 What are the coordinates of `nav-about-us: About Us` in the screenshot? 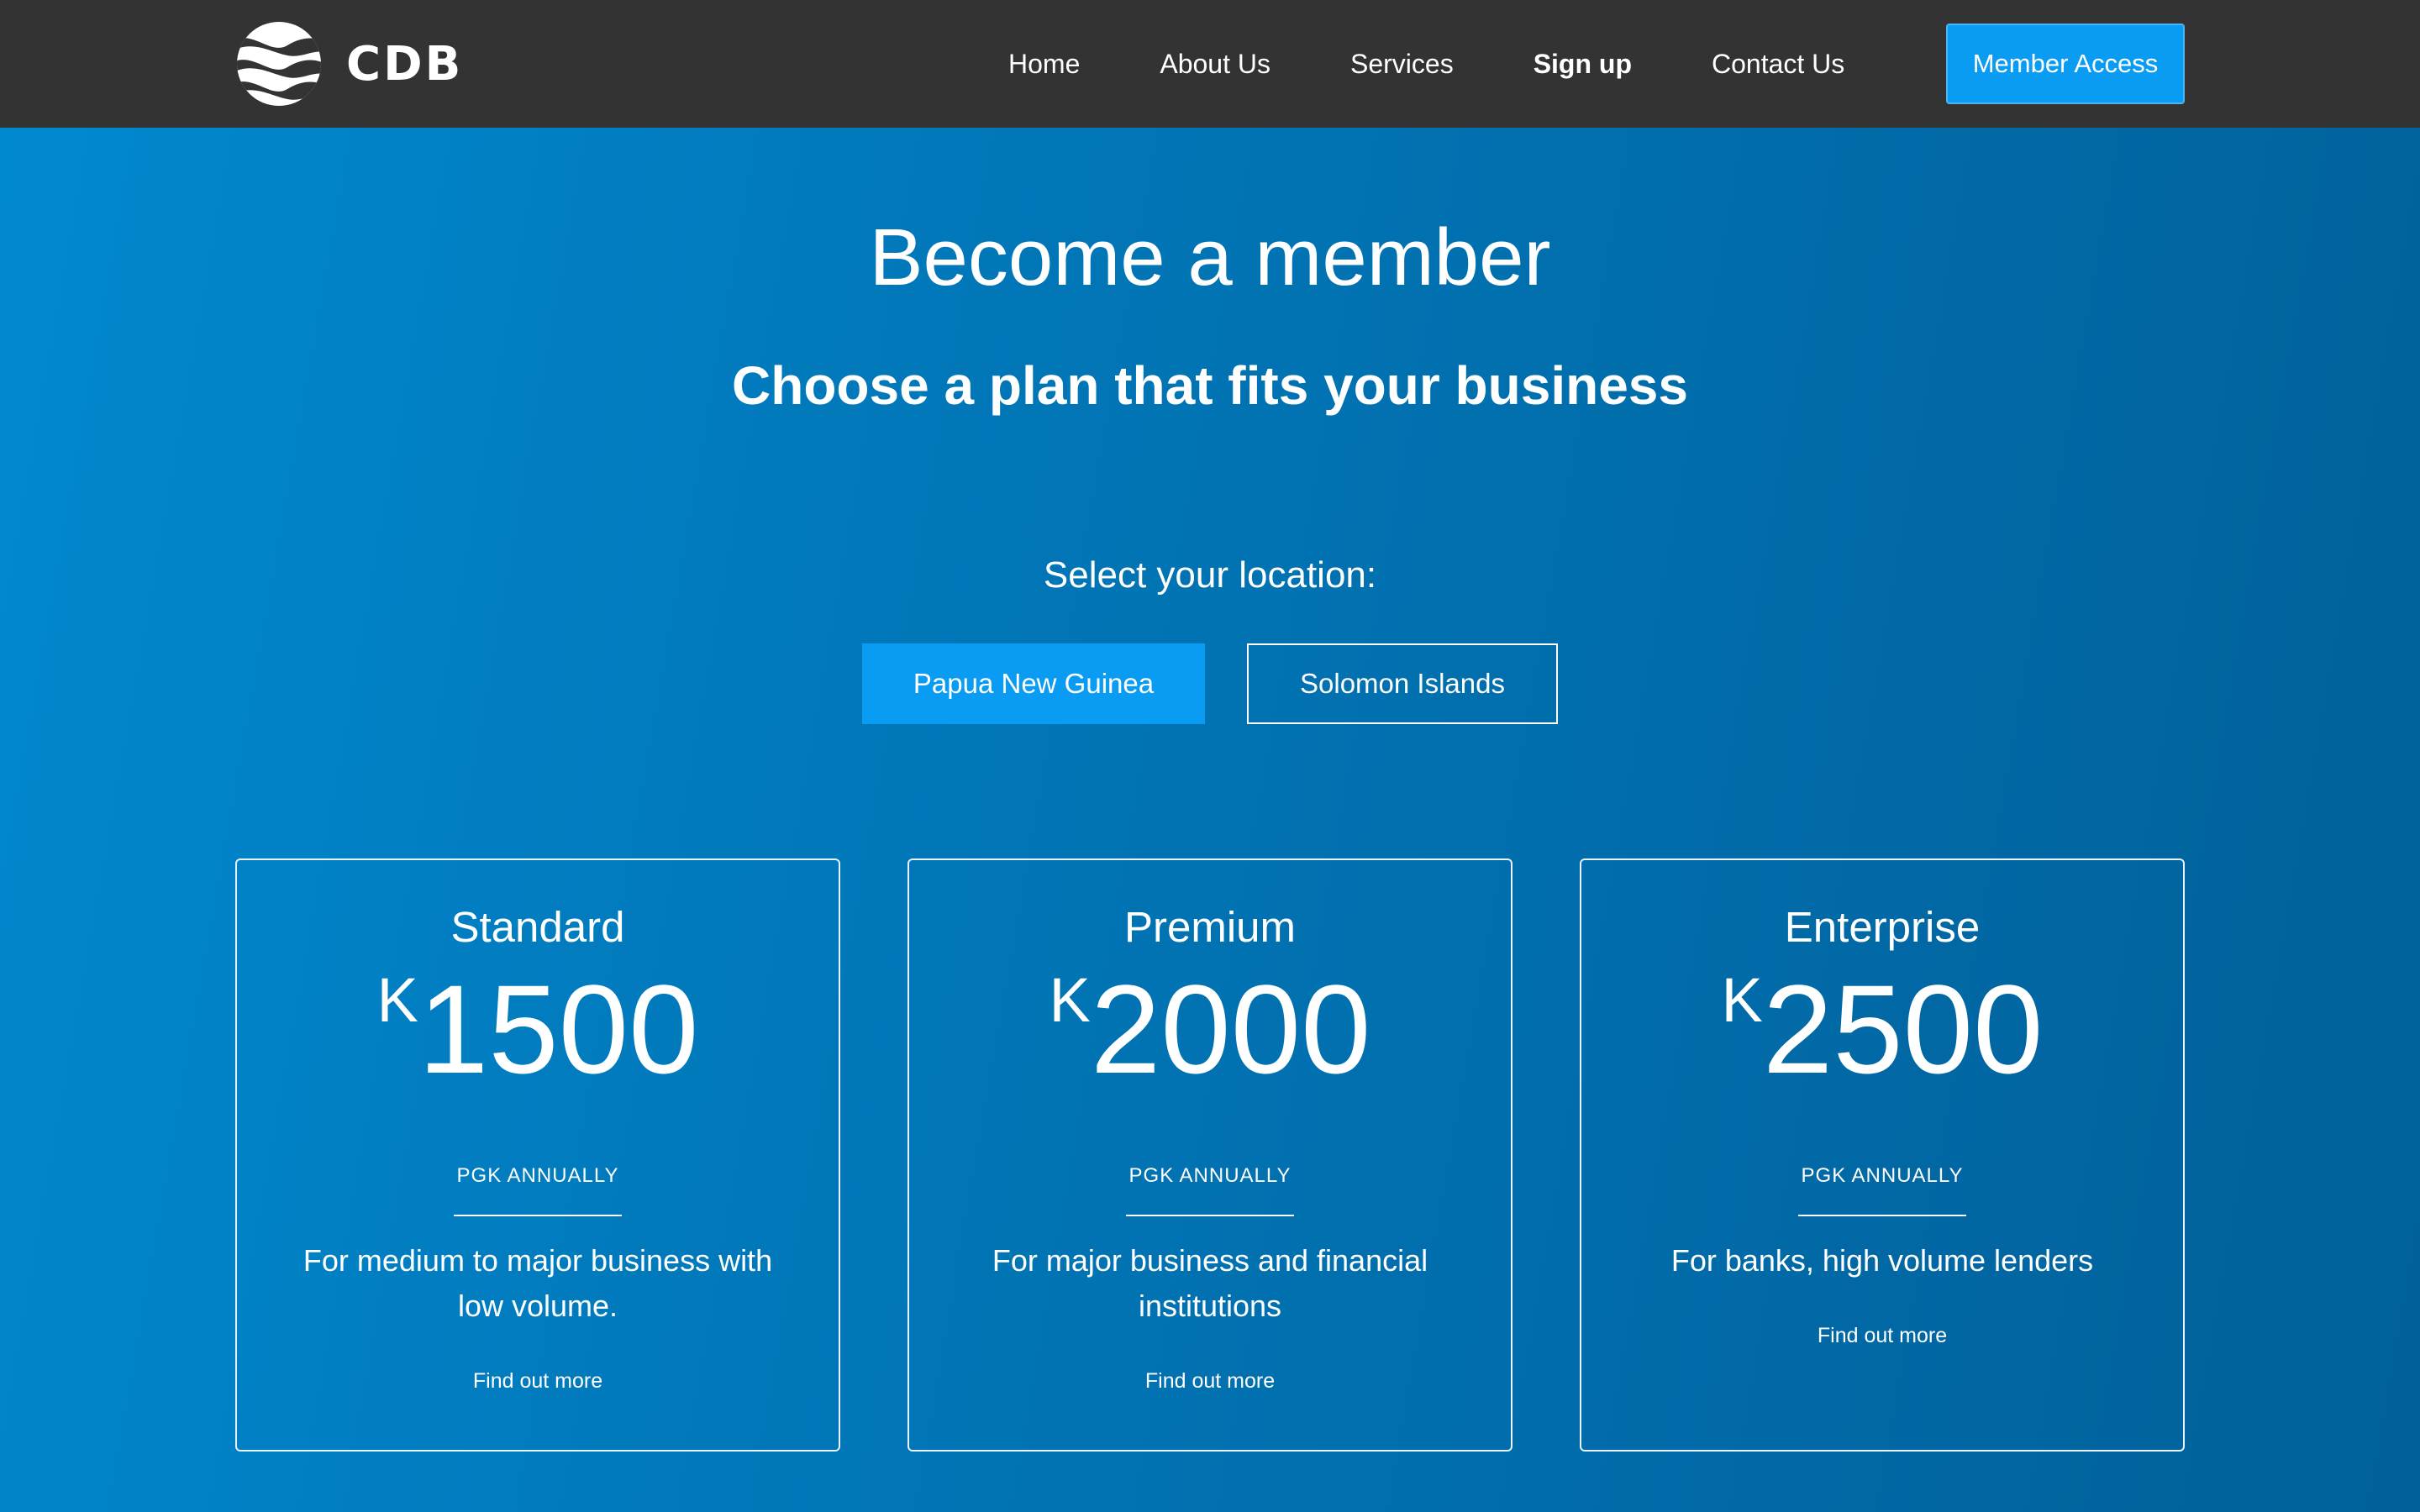 It's located at (1215, 64).